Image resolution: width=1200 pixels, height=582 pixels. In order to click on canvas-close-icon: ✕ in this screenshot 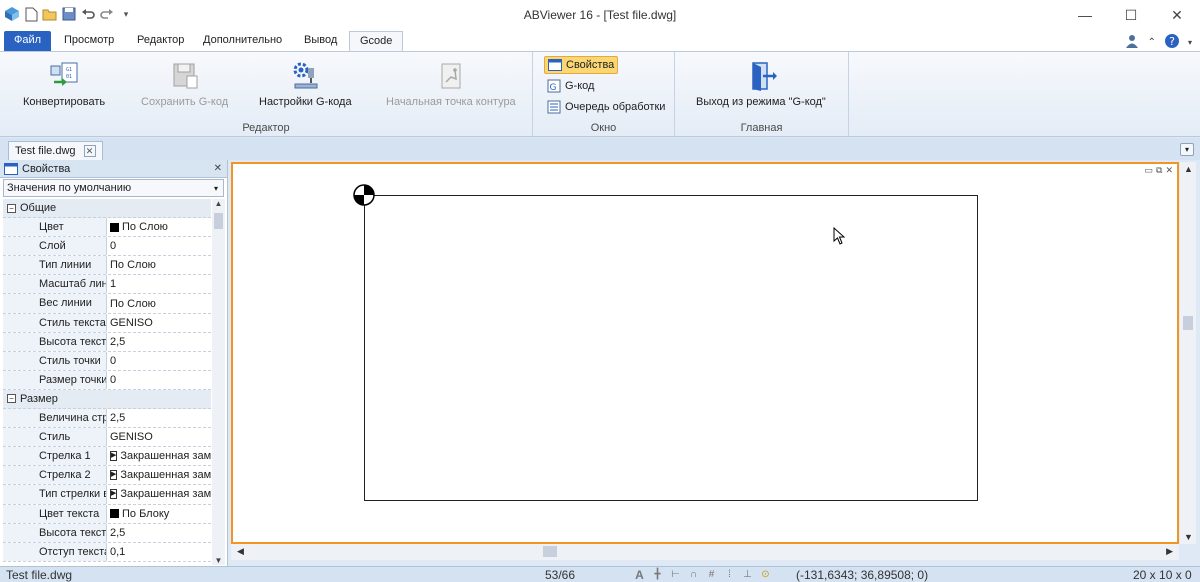, I will do `click(1169, 170)`.